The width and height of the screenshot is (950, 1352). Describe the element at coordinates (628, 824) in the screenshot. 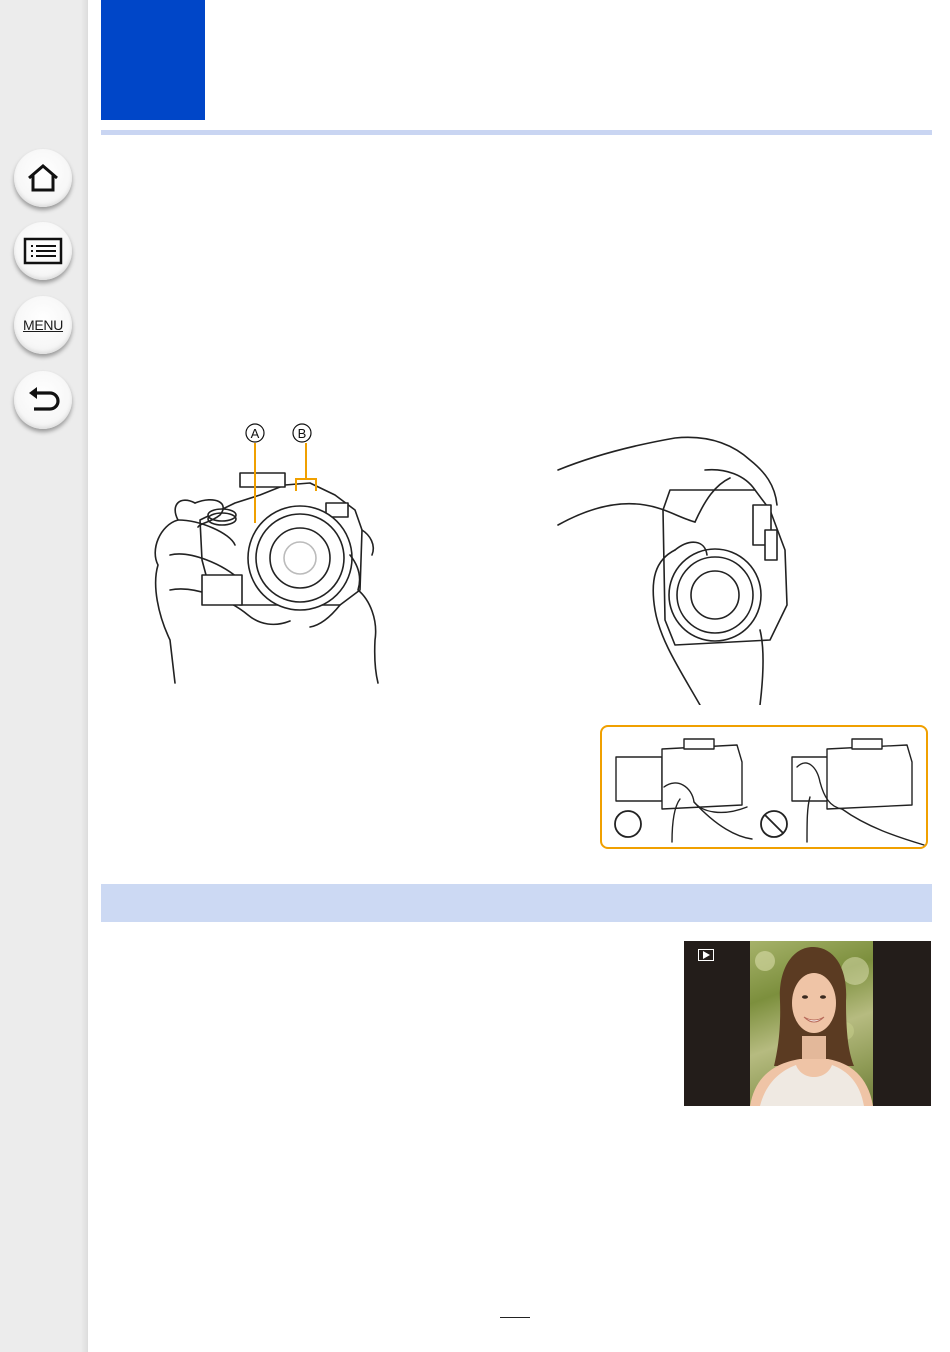

I see `circle-ok-icon` at that location.